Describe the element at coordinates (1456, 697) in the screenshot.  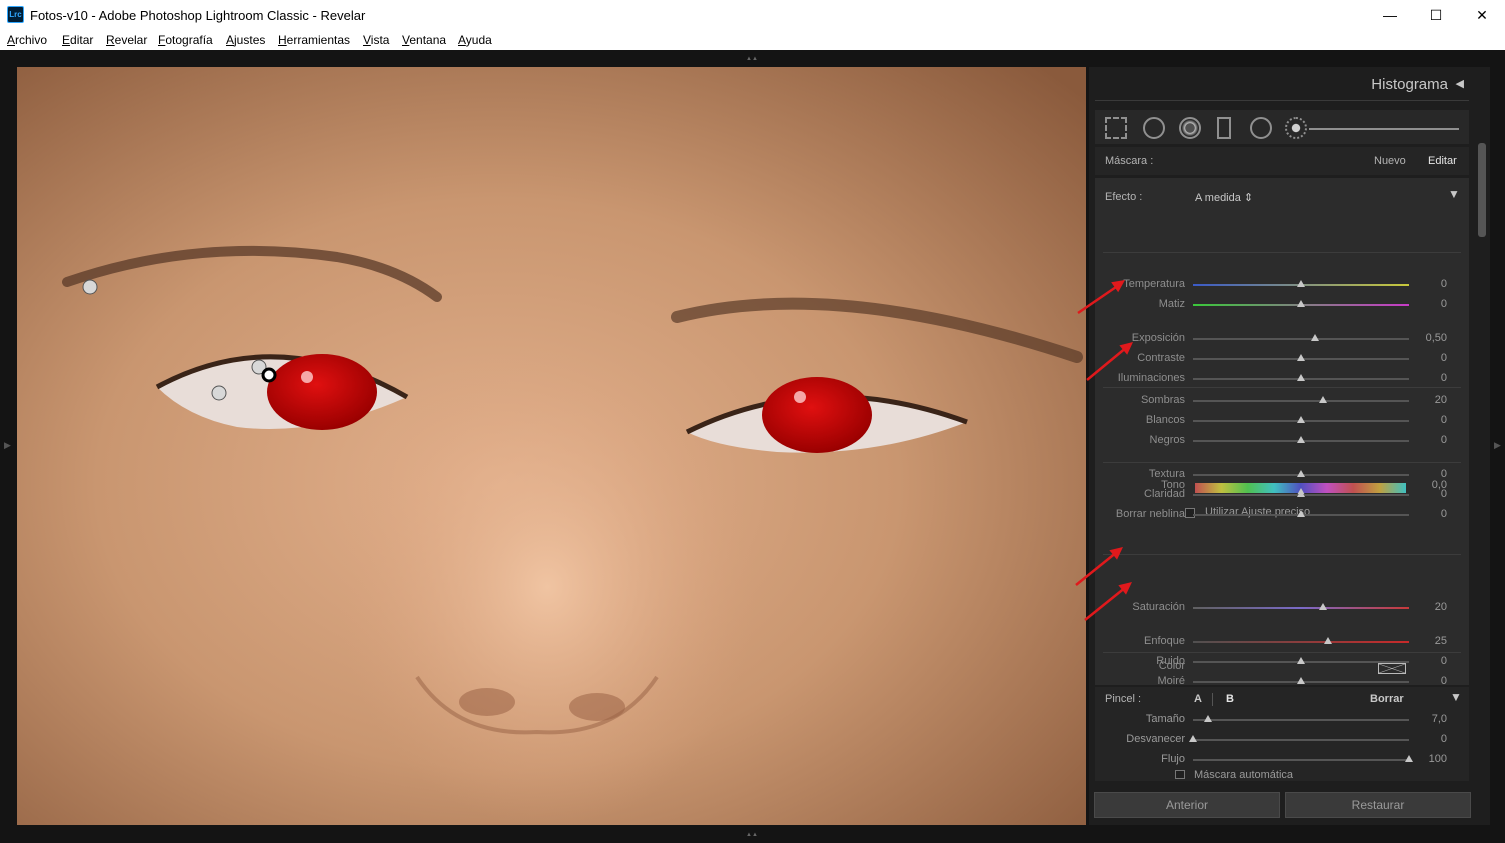
I see `brush-collapse-icon: ▼` at that location.